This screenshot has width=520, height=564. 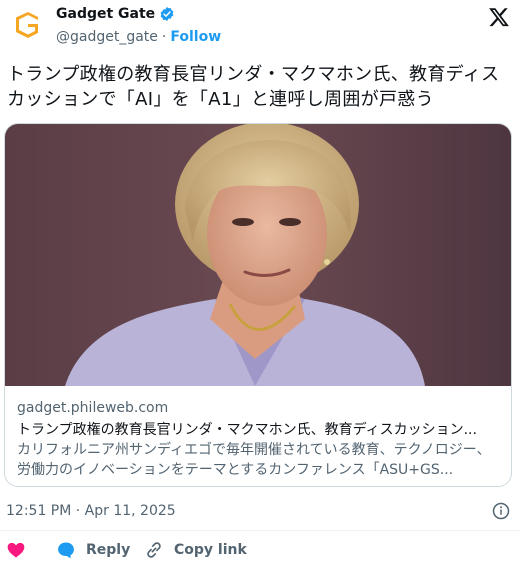 I want to click on gadget-gate-logo, so click(x=28, y=24).